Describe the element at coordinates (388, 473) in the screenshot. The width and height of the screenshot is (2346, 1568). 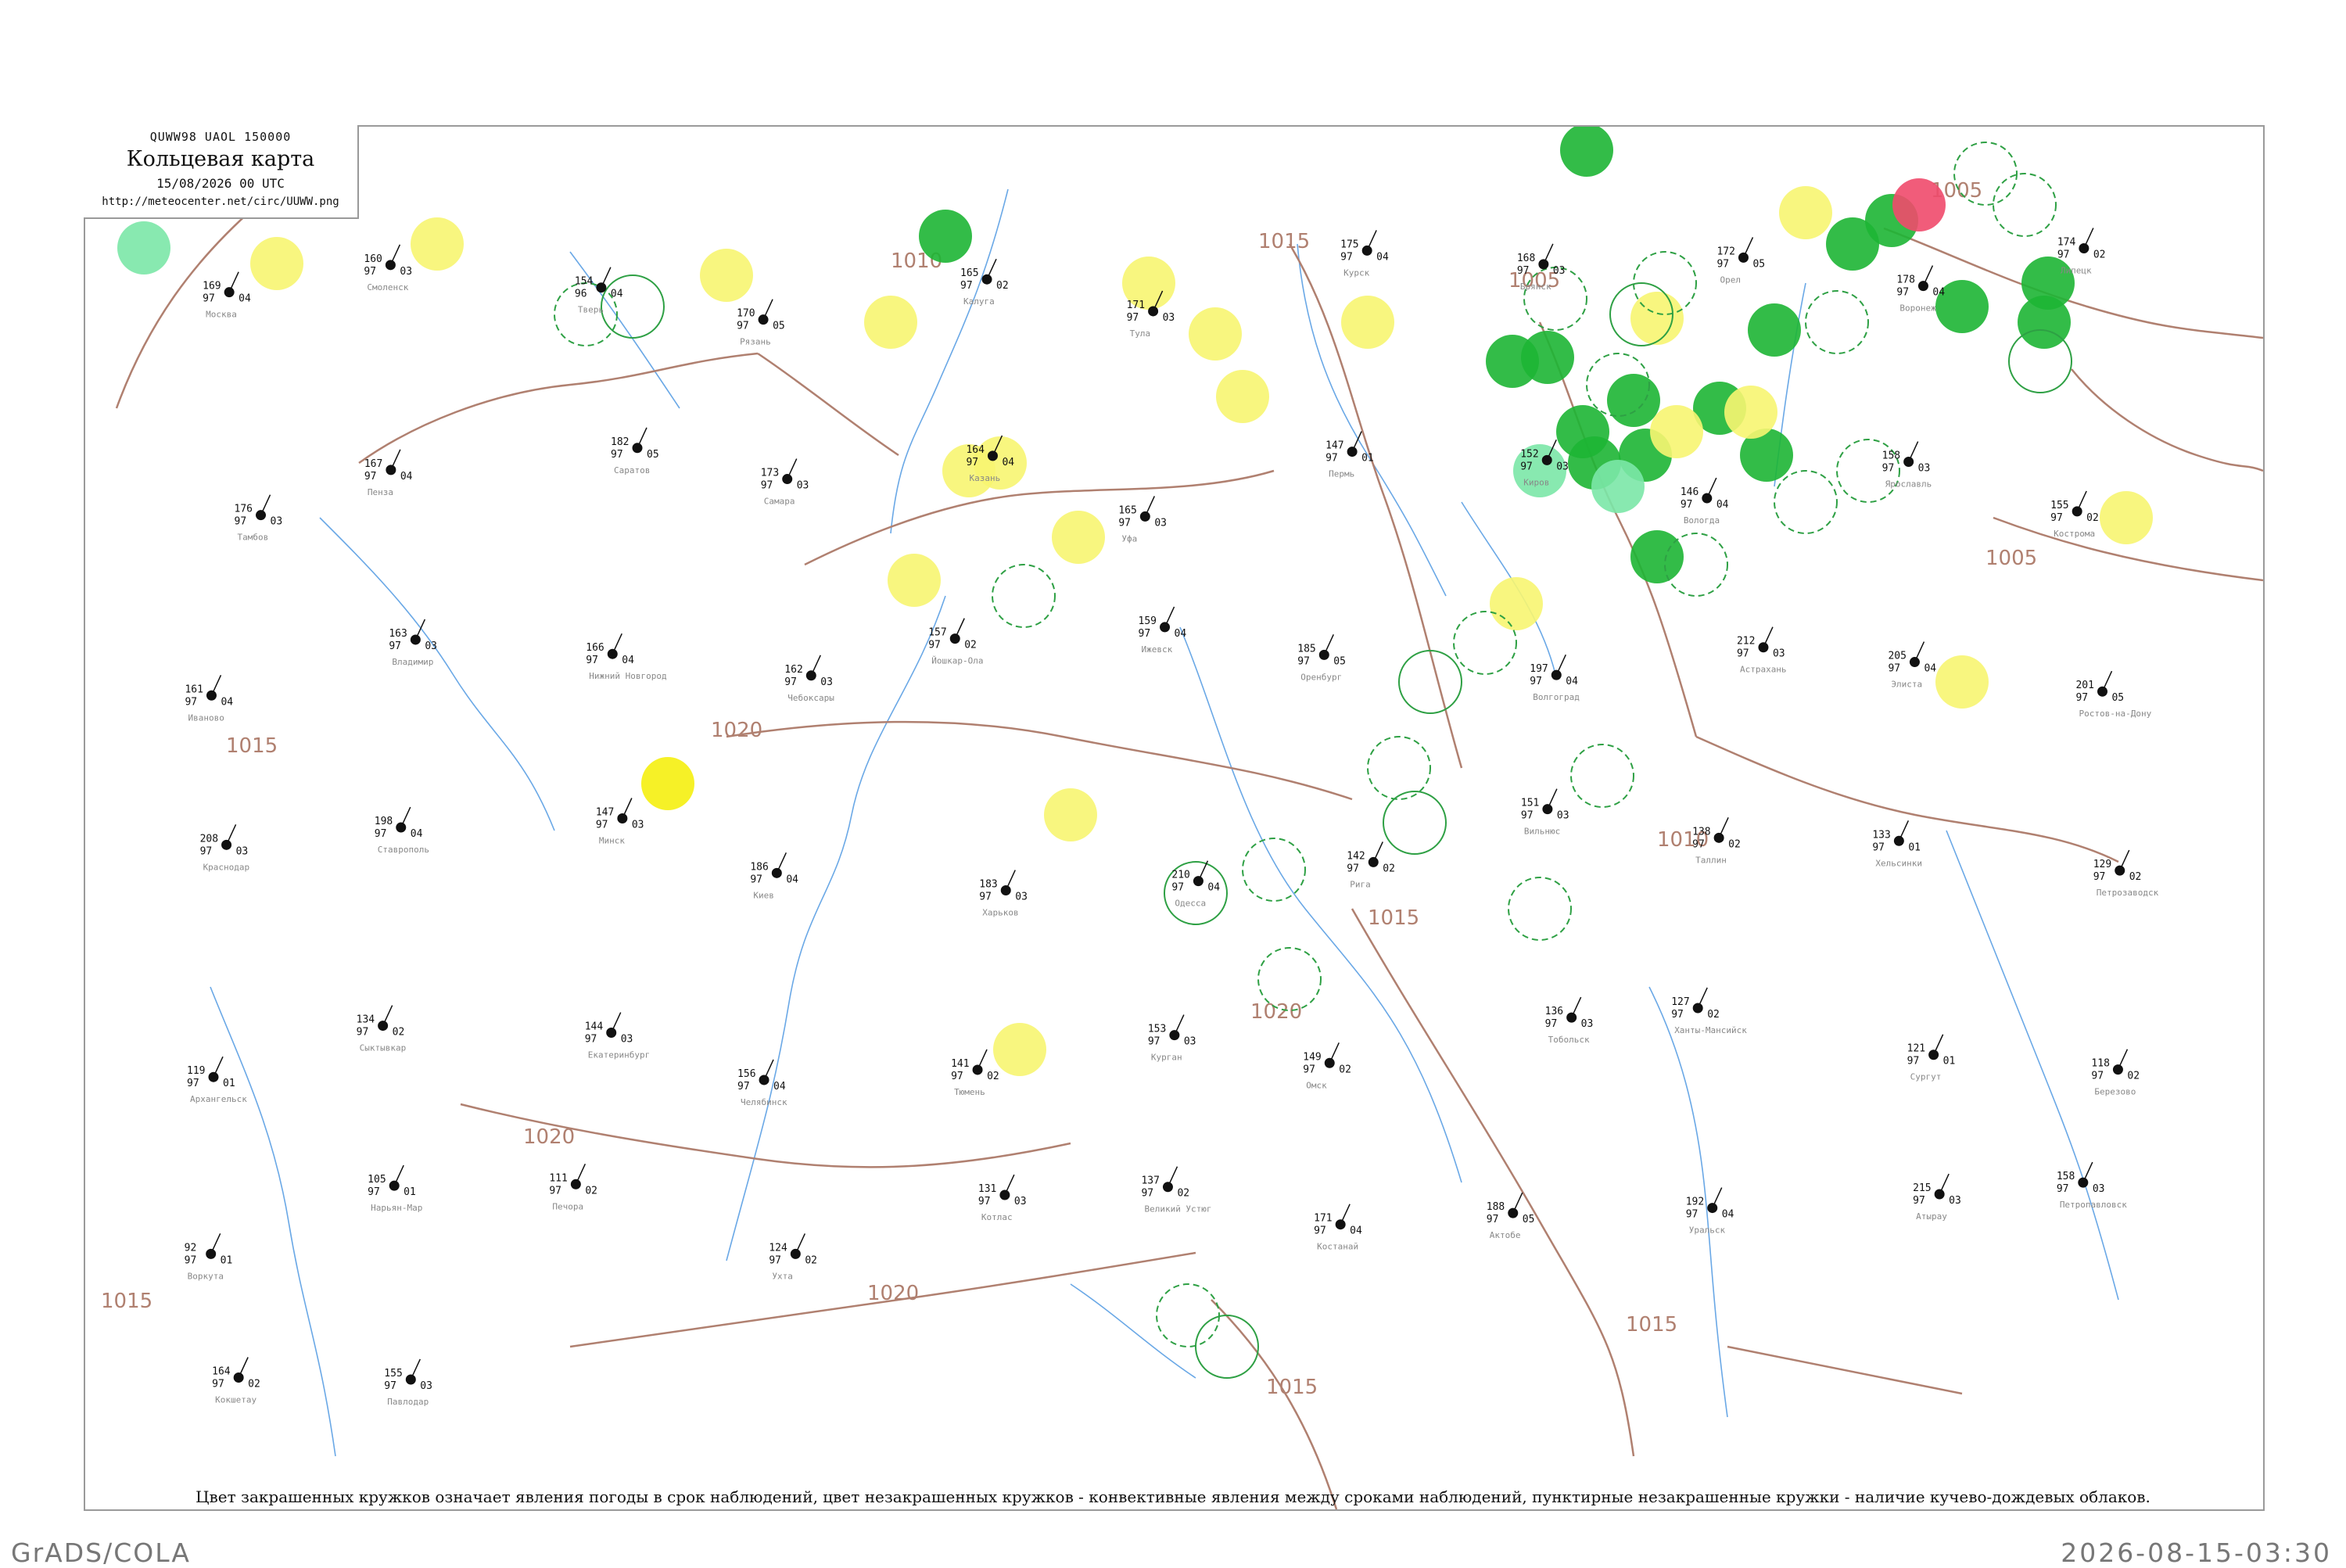
I see `station: 16797 04 Пенза` at that location.